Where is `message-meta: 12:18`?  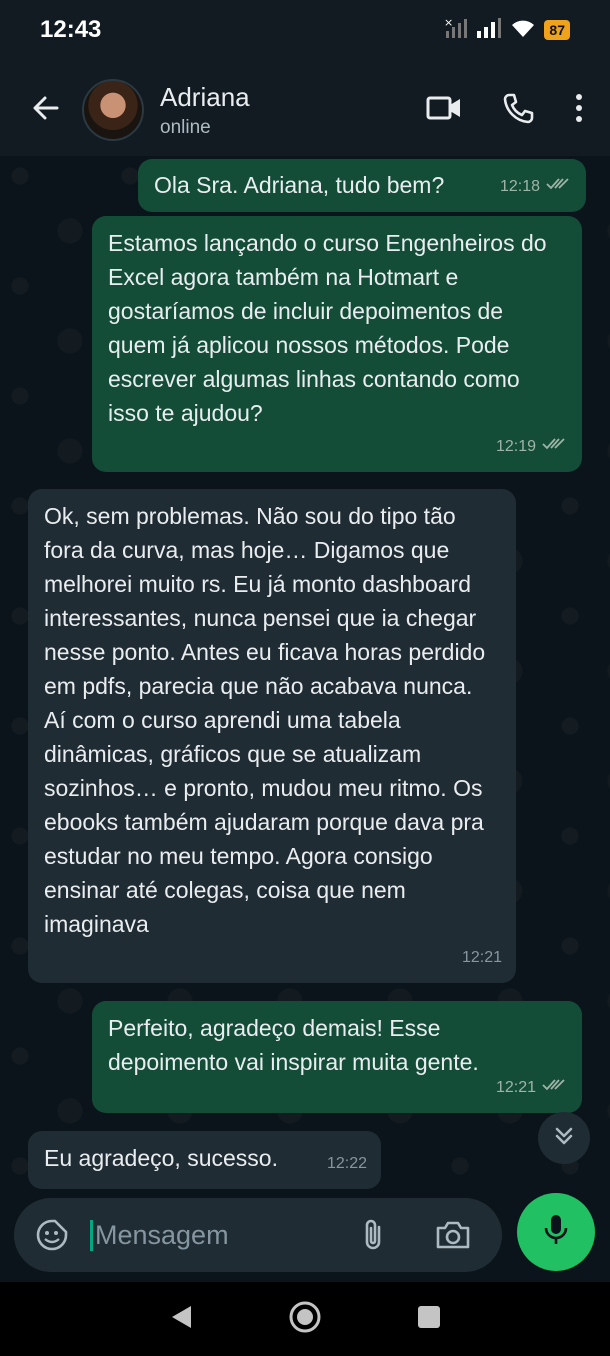
message-meta: 12:18 is located at coordinates (536, 187).